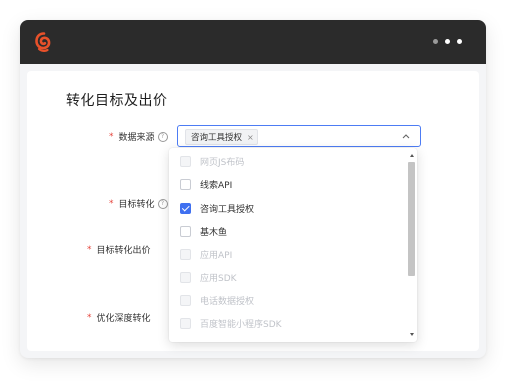  What do you see at coordinates (222, 162) in the screenshot?
I see `option-label: 网页JS布码` at bounding box center [222, 162].